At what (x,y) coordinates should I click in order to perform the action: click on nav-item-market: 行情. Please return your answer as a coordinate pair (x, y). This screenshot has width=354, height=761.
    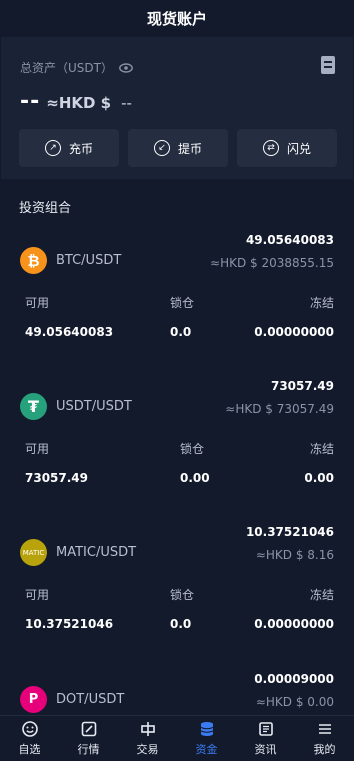
    Looking at the image, I should click on (88, 738).